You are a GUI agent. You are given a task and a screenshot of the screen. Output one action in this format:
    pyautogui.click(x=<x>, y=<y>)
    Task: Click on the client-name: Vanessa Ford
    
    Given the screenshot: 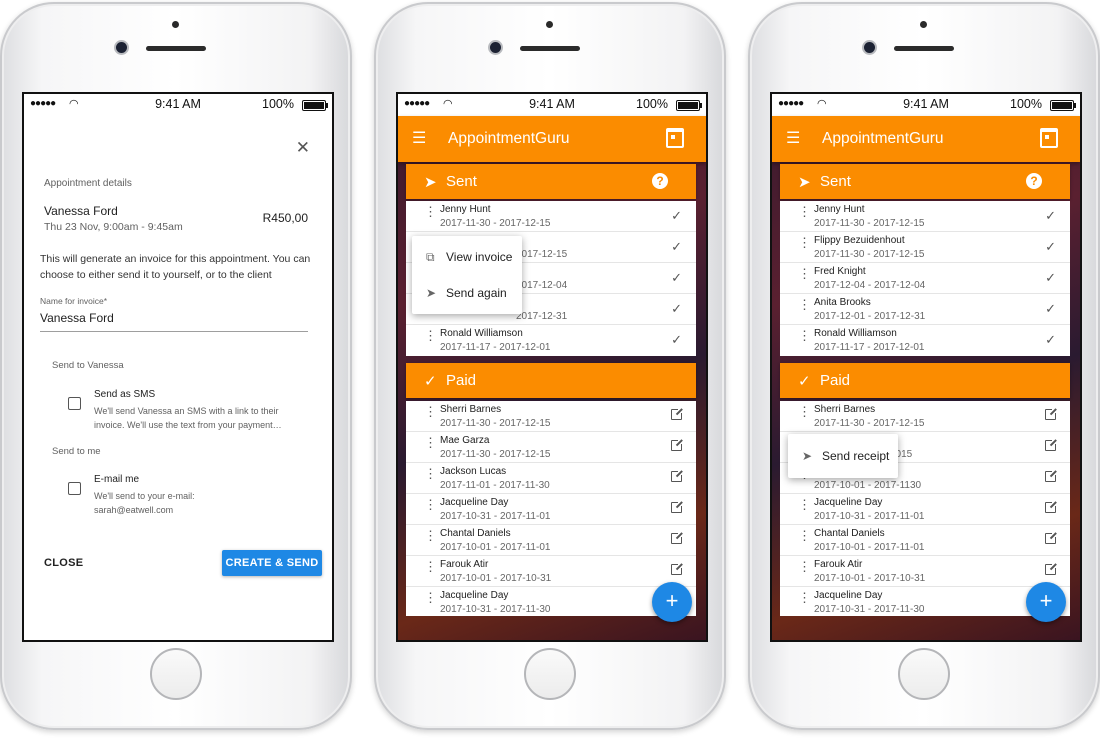 What is the action you would take?
    pyautogui.click(x=81, y=211)
    